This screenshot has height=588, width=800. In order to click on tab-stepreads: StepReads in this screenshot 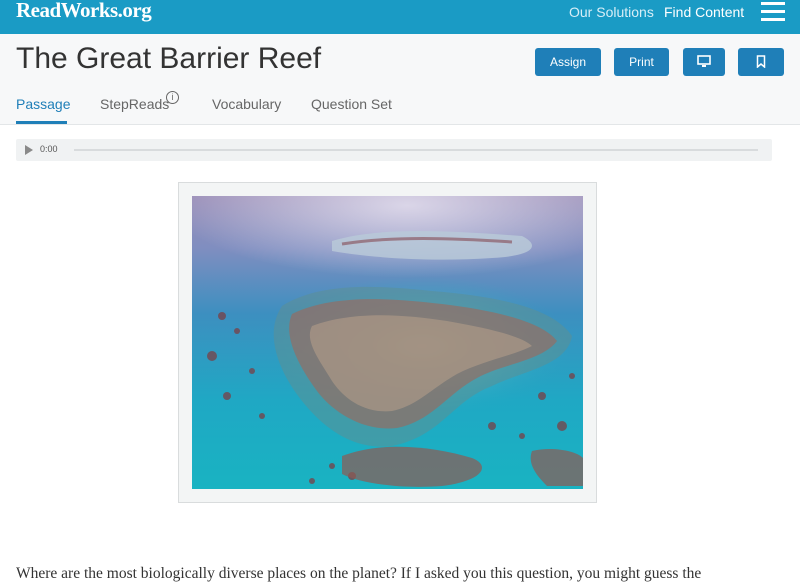, I will do `click(134, 104)`.